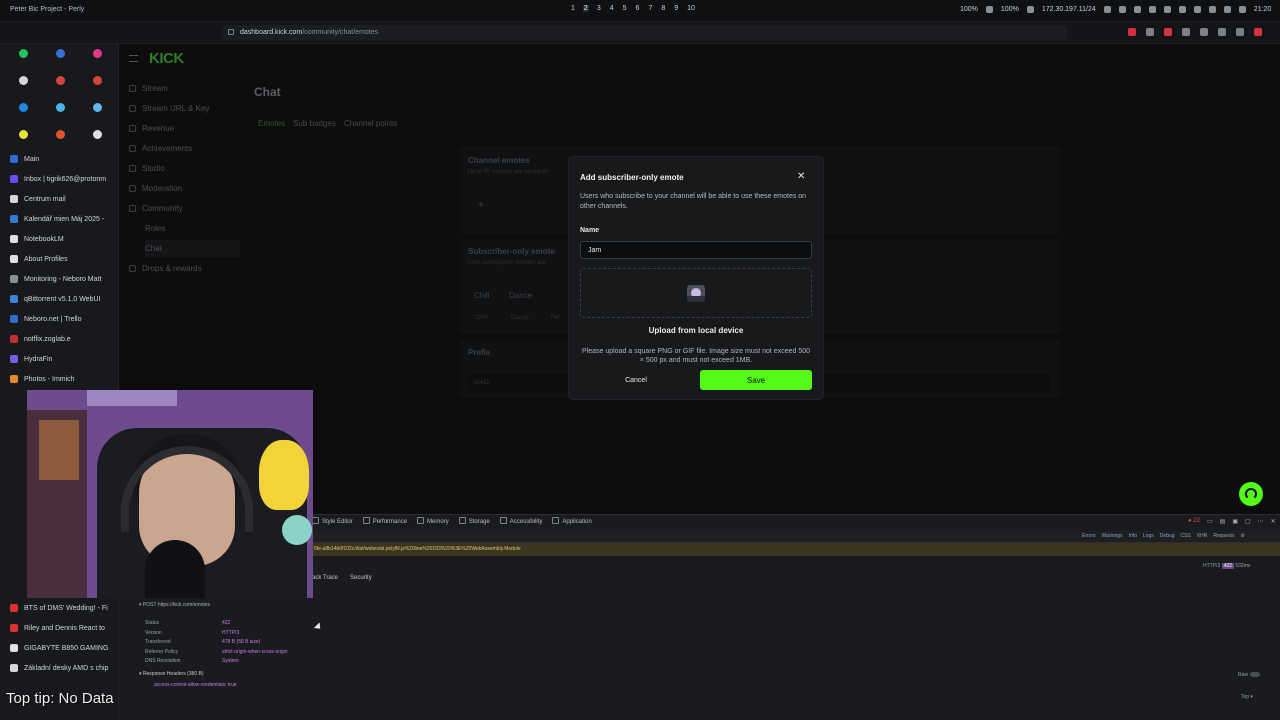 The width and height of the screenshot is (1280, 720). What do you see at coordinates (625, 8) in the screenshot?
I see `workspace-5: 5` at bounding box center [625, 8].